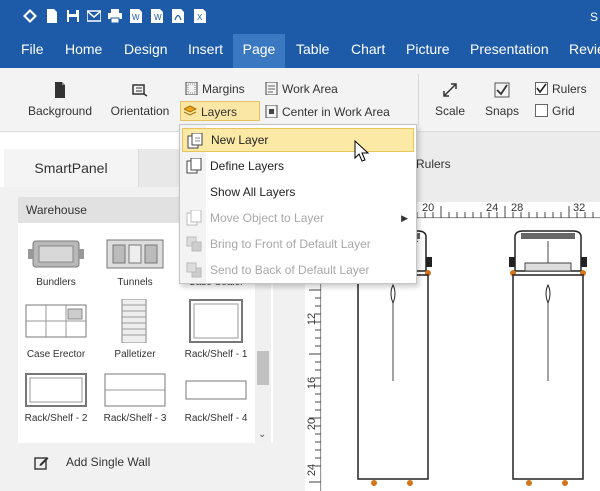 This screenshot has width=600, height=491. I want to click on shape-tunnels: Tunnels, so click(135, 262).